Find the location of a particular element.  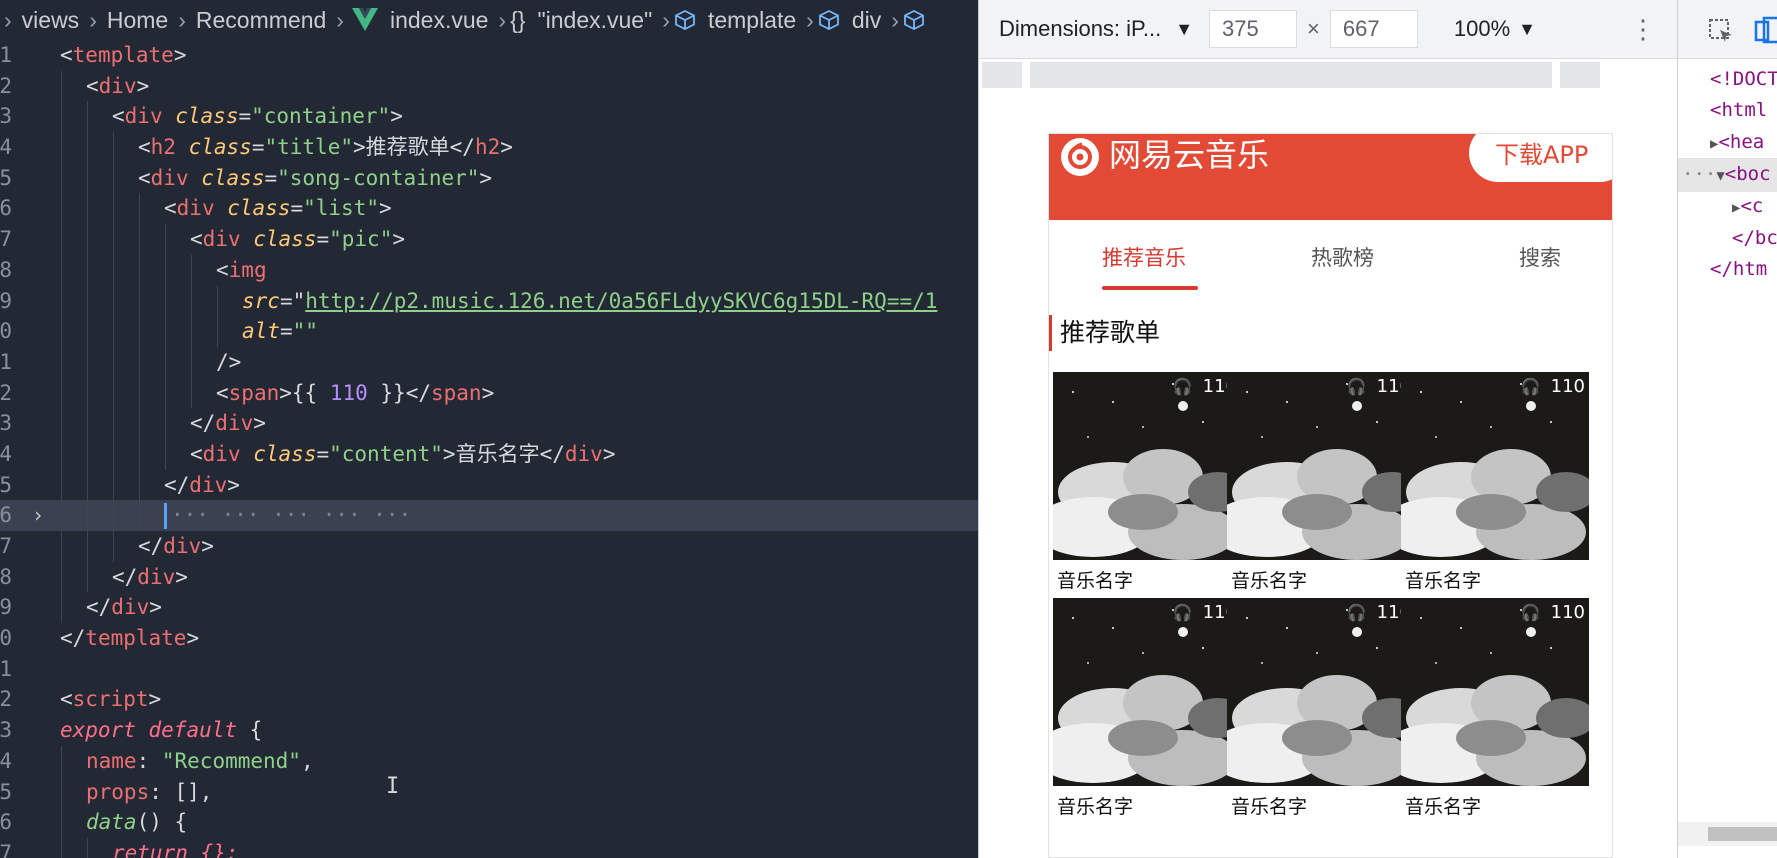

elements-toolbar is located at coordinates (1727, 29).